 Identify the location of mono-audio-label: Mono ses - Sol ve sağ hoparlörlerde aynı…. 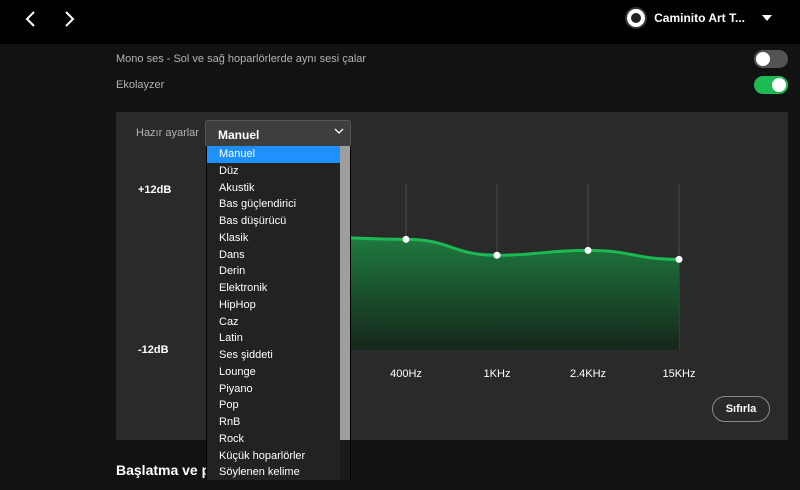
(241, 59).